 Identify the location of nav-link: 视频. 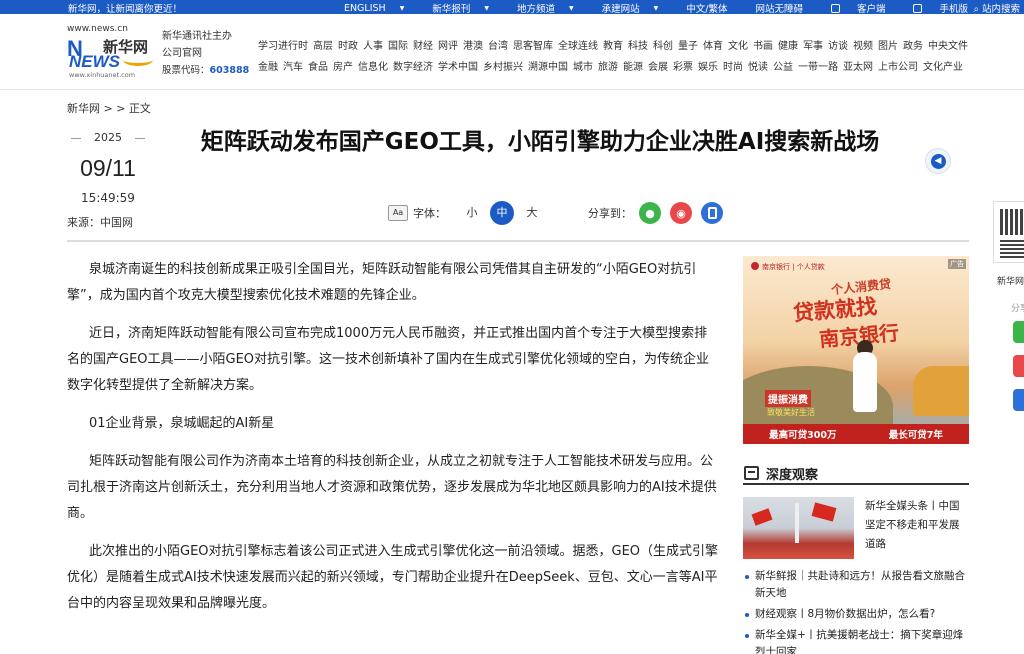
(863, 46).